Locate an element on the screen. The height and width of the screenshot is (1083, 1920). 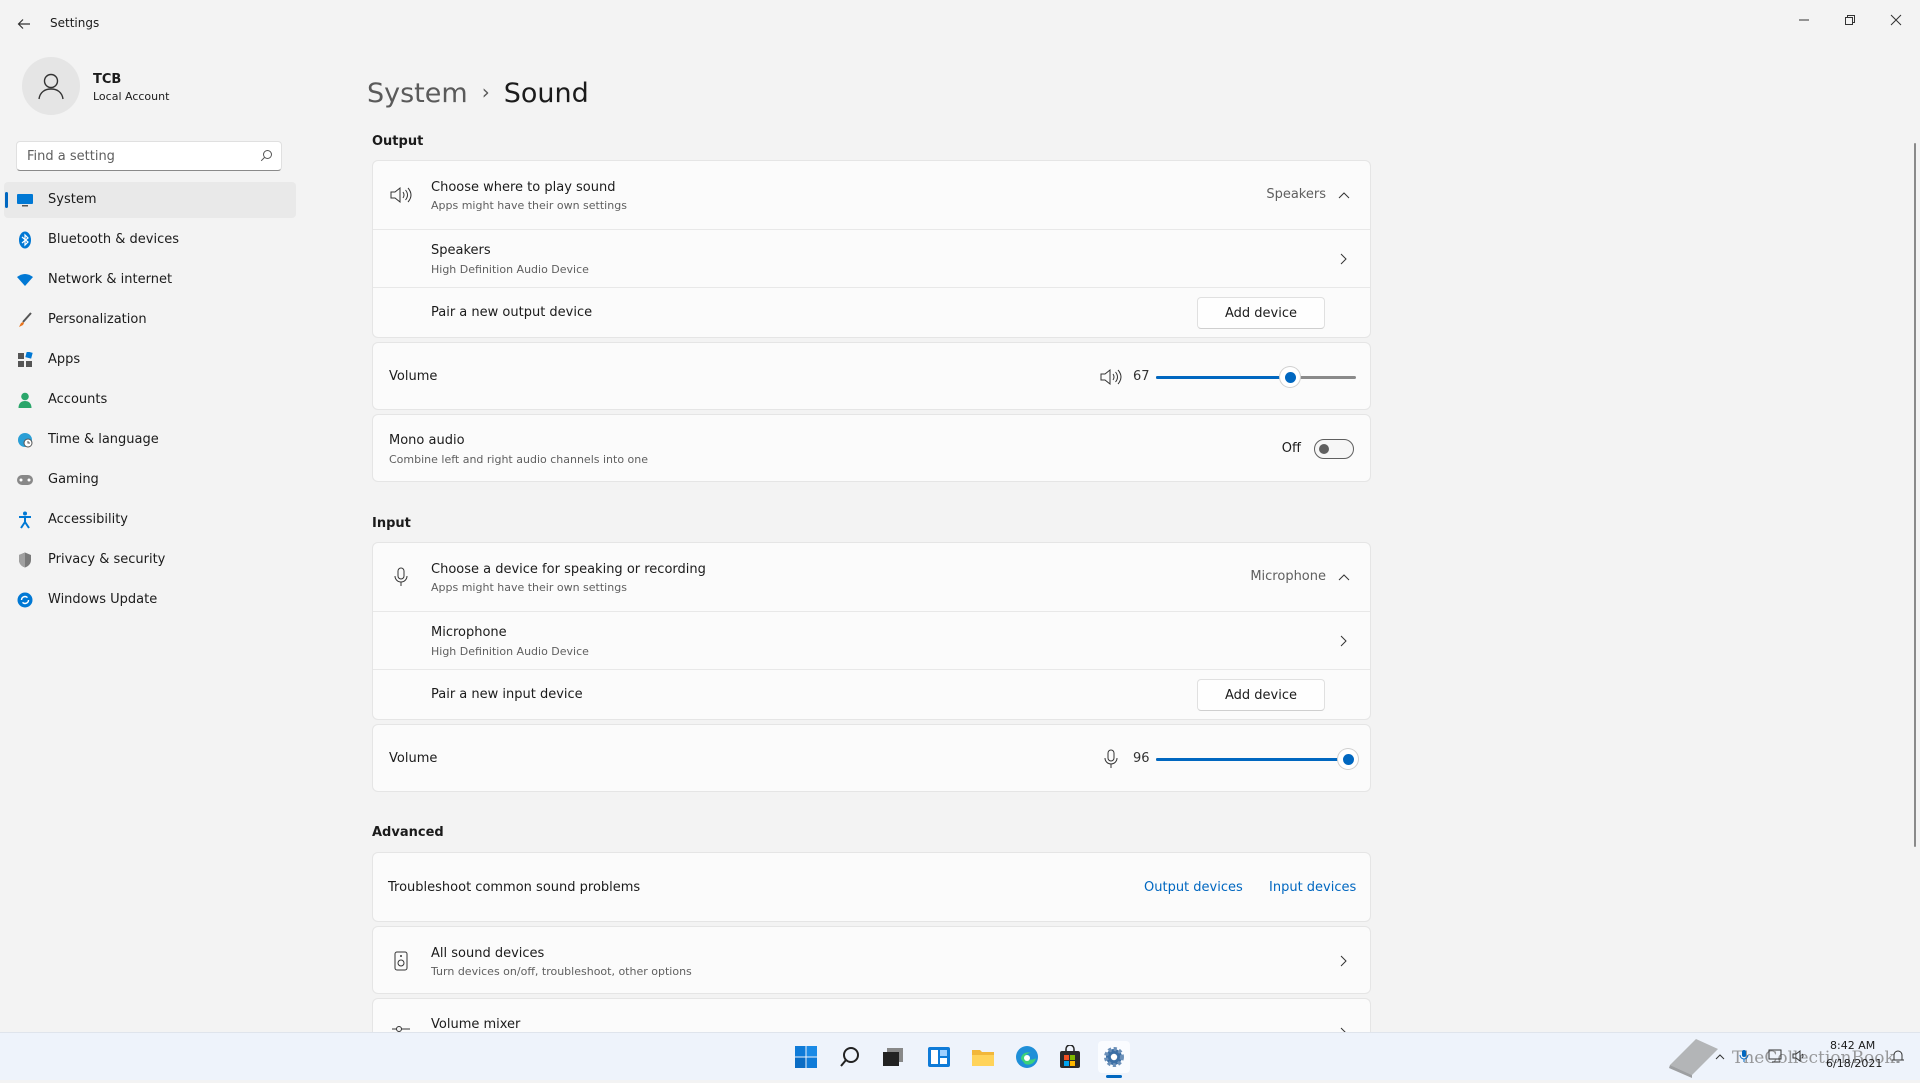
all-sound-devices-title: All sound devices is located at coordinates (488, 953).